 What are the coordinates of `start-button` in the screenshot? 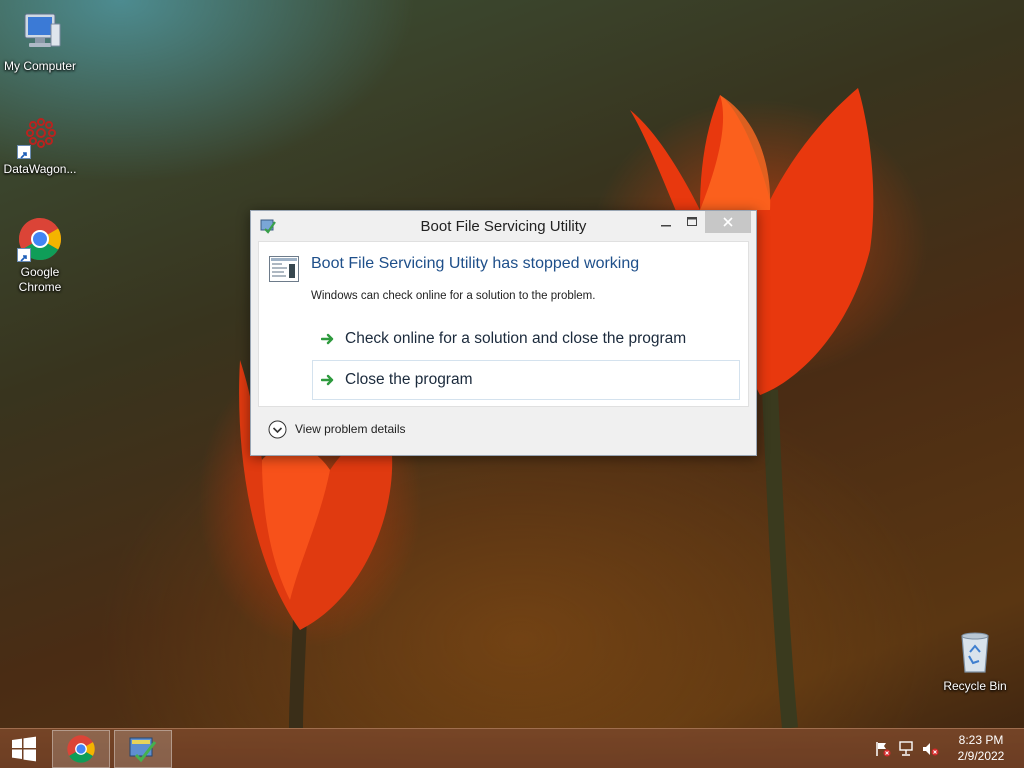 It's located at (24, 748).